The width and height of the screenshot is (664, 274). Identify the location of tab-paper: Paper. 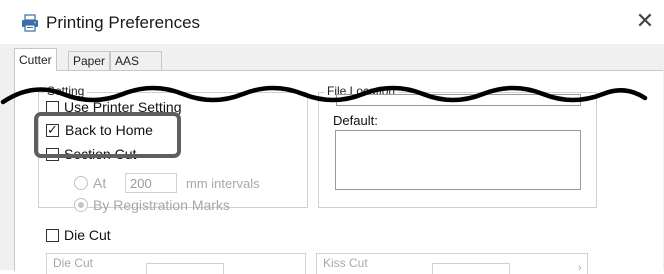
(89, 60).